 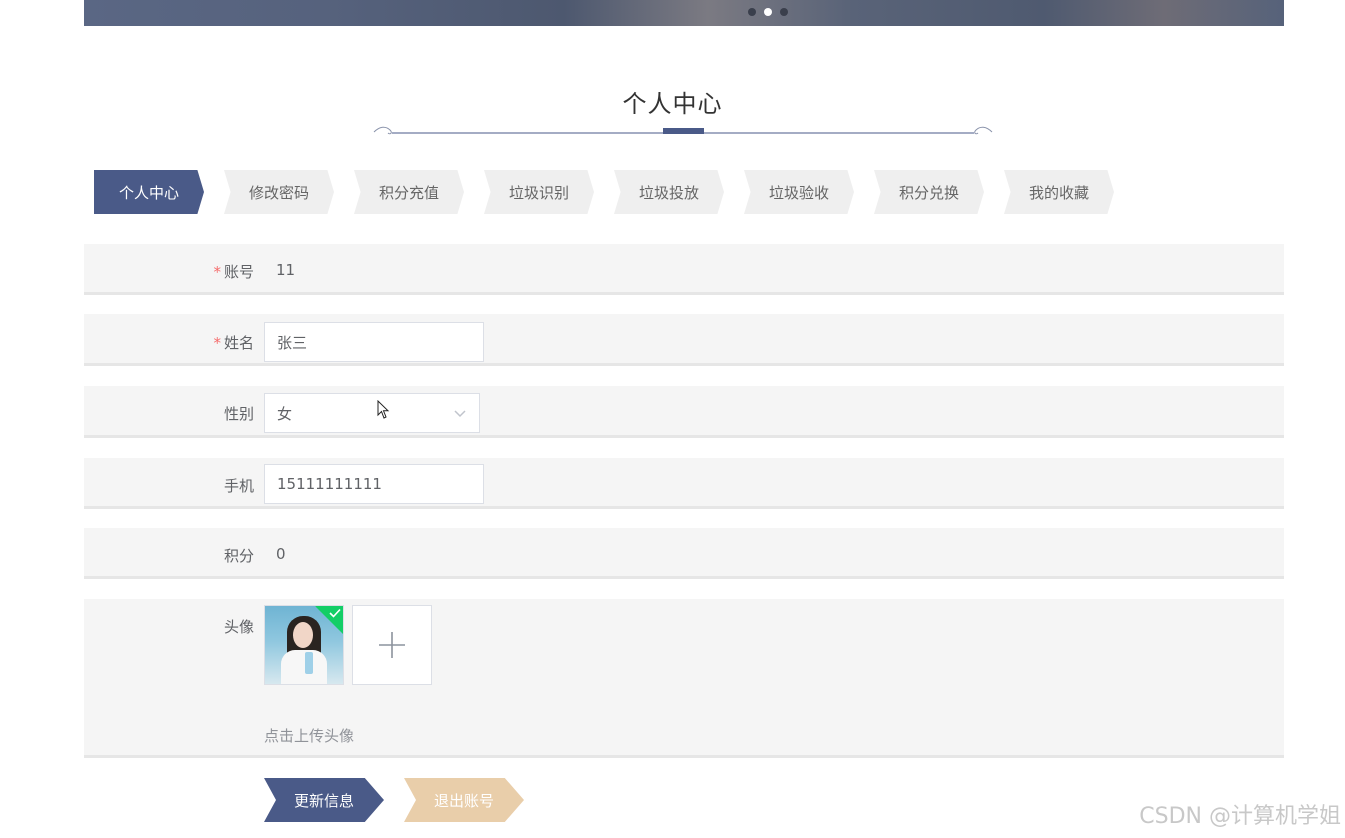 I want to click on phone-label: 手机, so click(x=238, y=486).